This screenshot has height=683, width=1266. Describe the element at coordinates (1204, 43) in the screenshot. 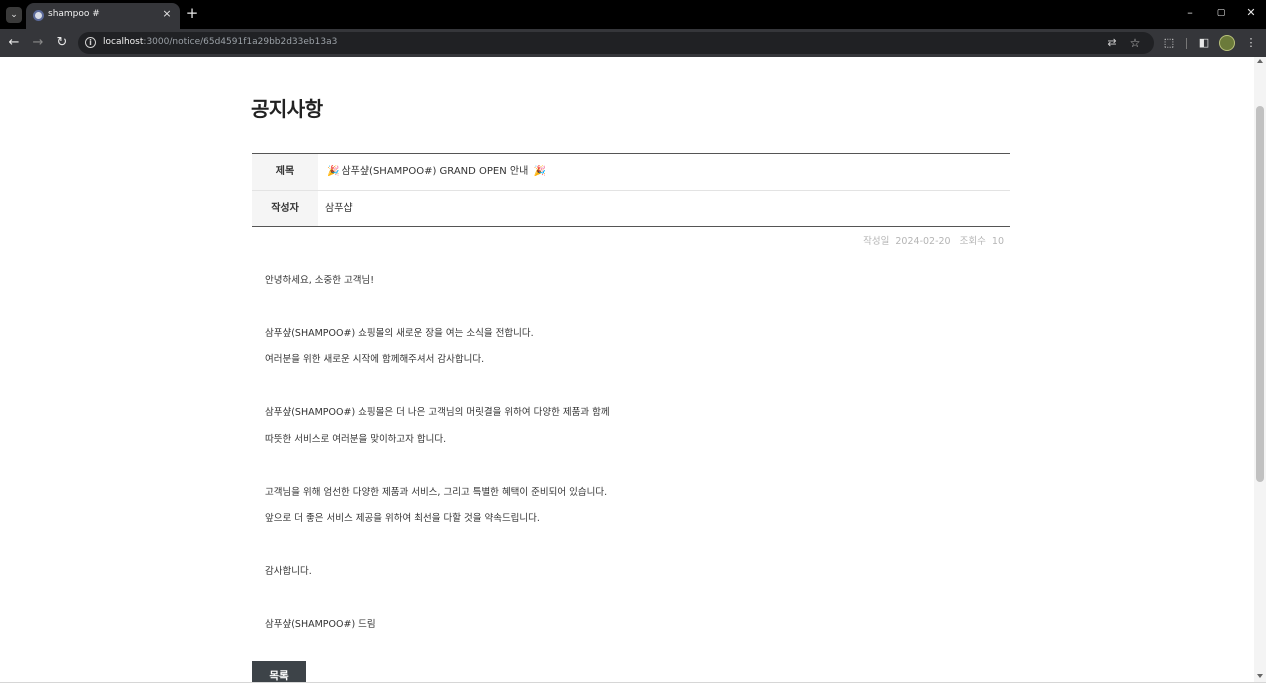

I see `side-panel-icon: ◧` at that location.